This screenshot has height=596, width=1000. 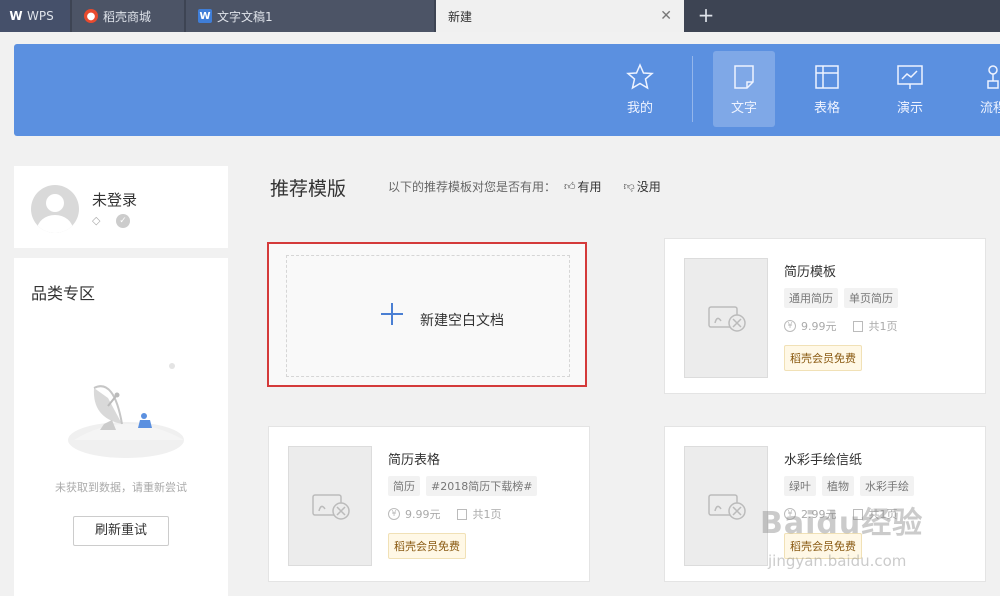 I want to click on template-title: 简历模板, so click(x=810, y=272).